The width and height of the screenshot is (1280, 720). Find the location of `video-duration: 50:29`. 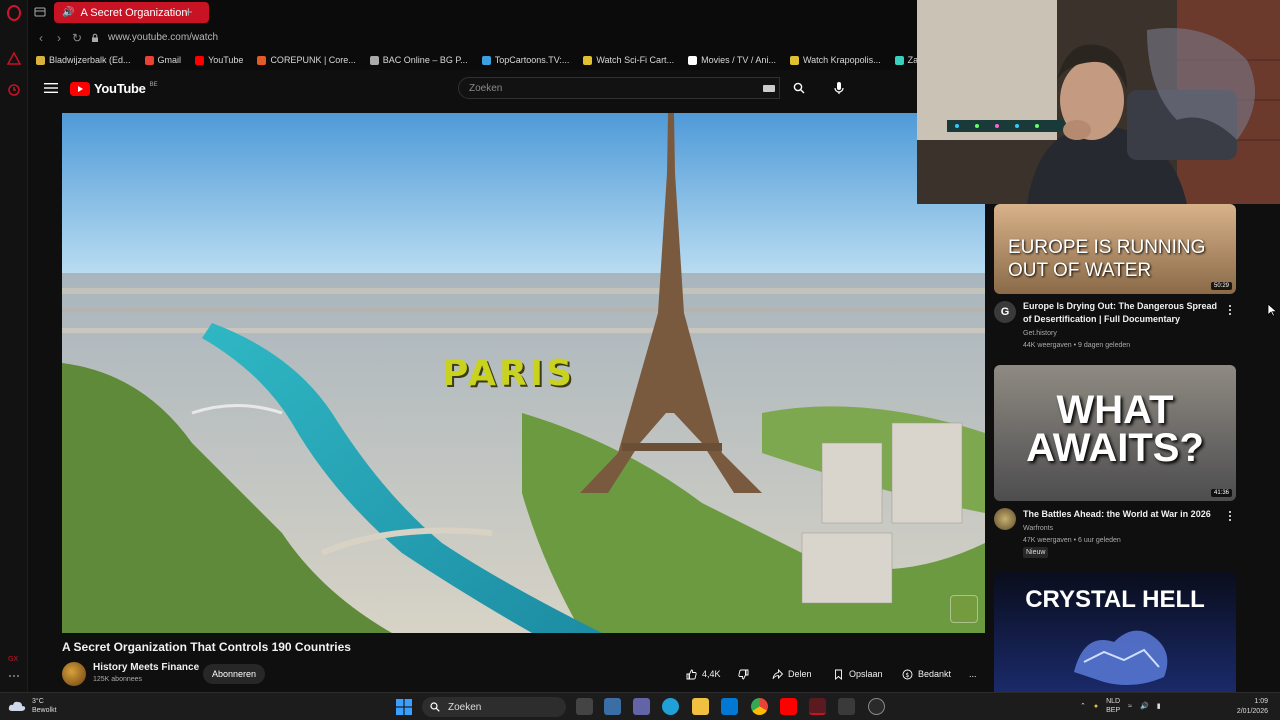

video-duration: 50:29 is located at coordinates (1221, 286).